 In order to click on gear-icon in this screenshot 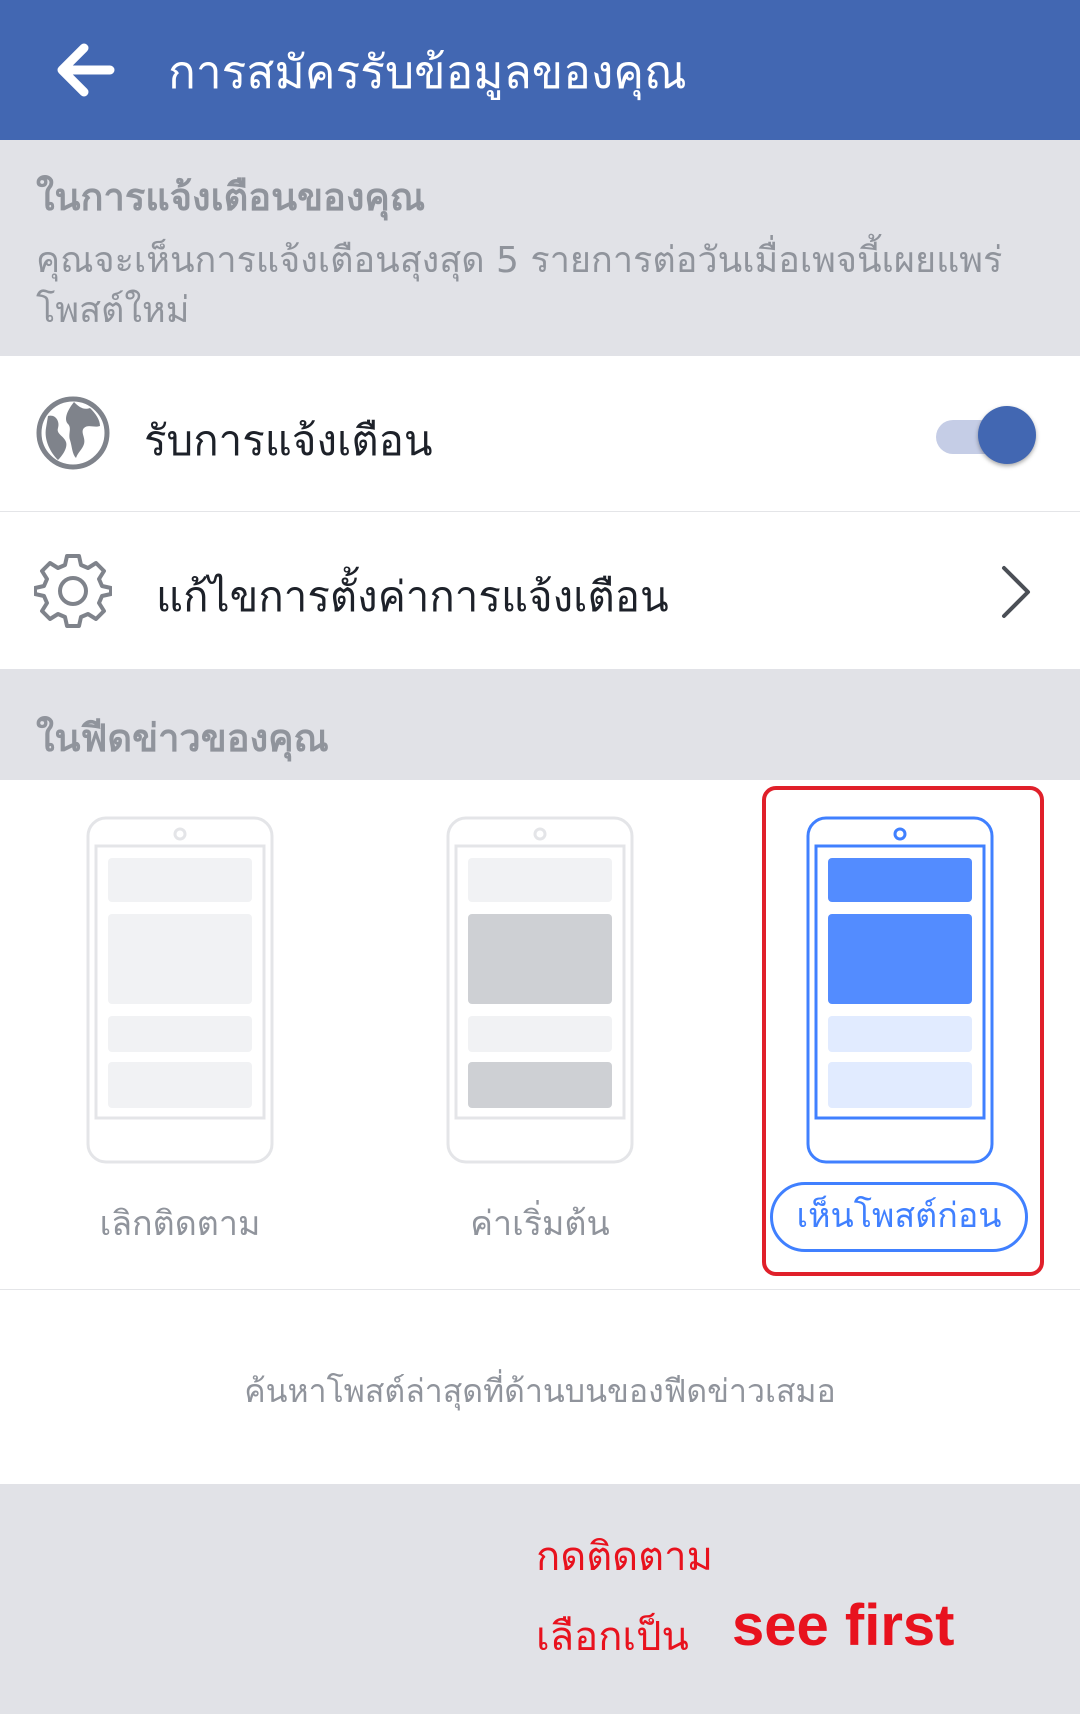, I will do `click(73, 591)`.